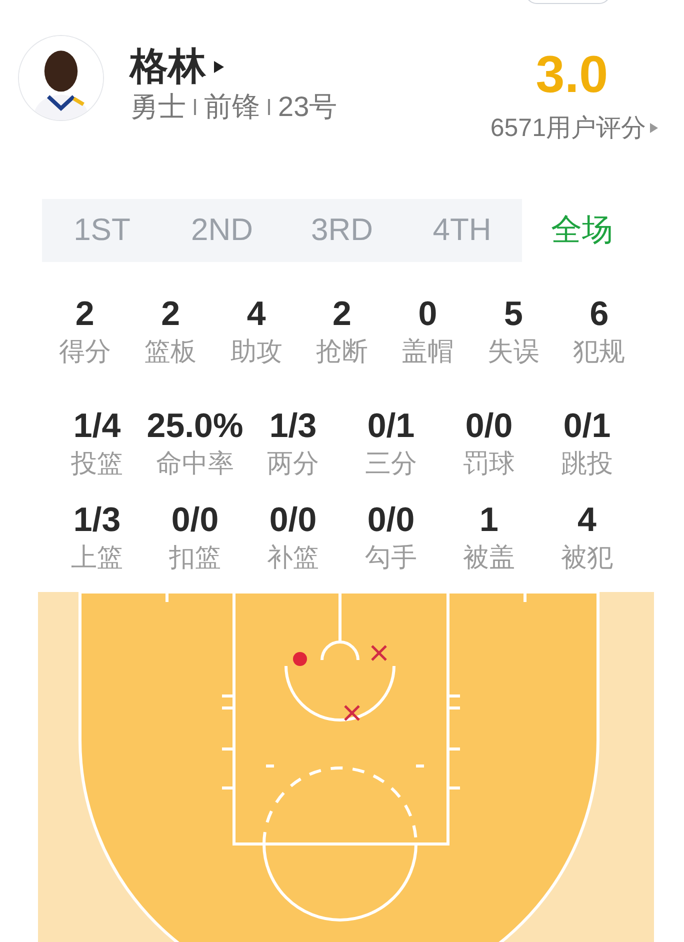 The height and width of the screenshot is (942, 684). What do you see at coordinates (168, 67) in the screenshot?
I see `player-name: 格林` at bounding box center [168, 67].